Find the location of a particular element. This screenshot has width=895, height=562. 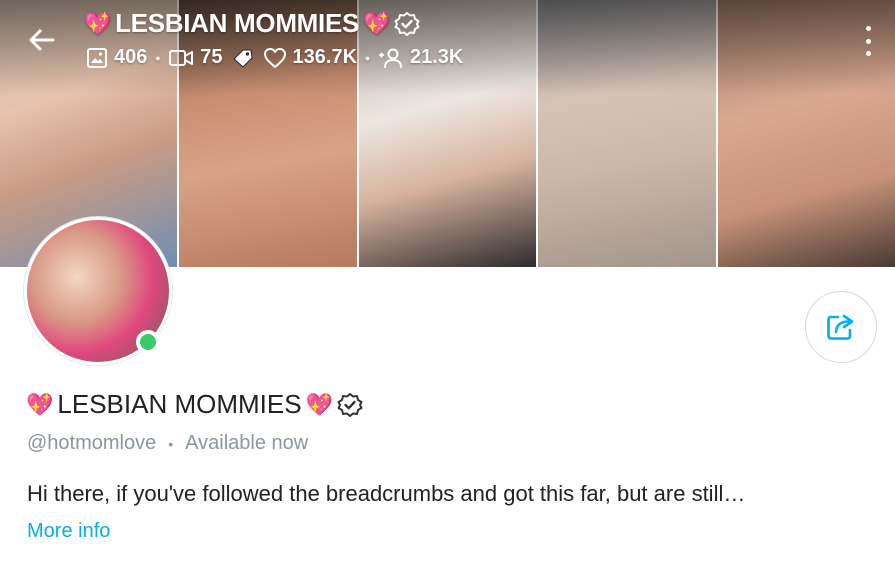

profile-handle: @hotmomlove is located at coordinates (91, 443).